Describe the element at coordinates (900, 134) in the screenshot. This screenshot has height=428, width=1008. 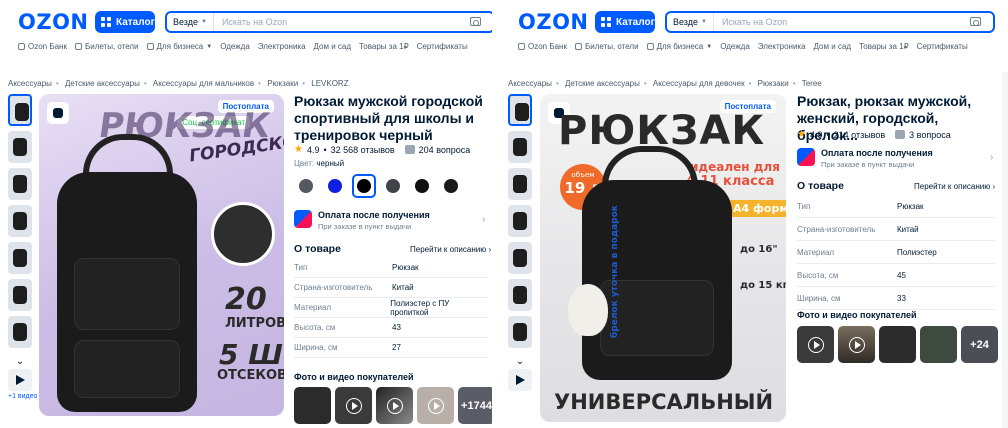
I see `question-icon` at that location.